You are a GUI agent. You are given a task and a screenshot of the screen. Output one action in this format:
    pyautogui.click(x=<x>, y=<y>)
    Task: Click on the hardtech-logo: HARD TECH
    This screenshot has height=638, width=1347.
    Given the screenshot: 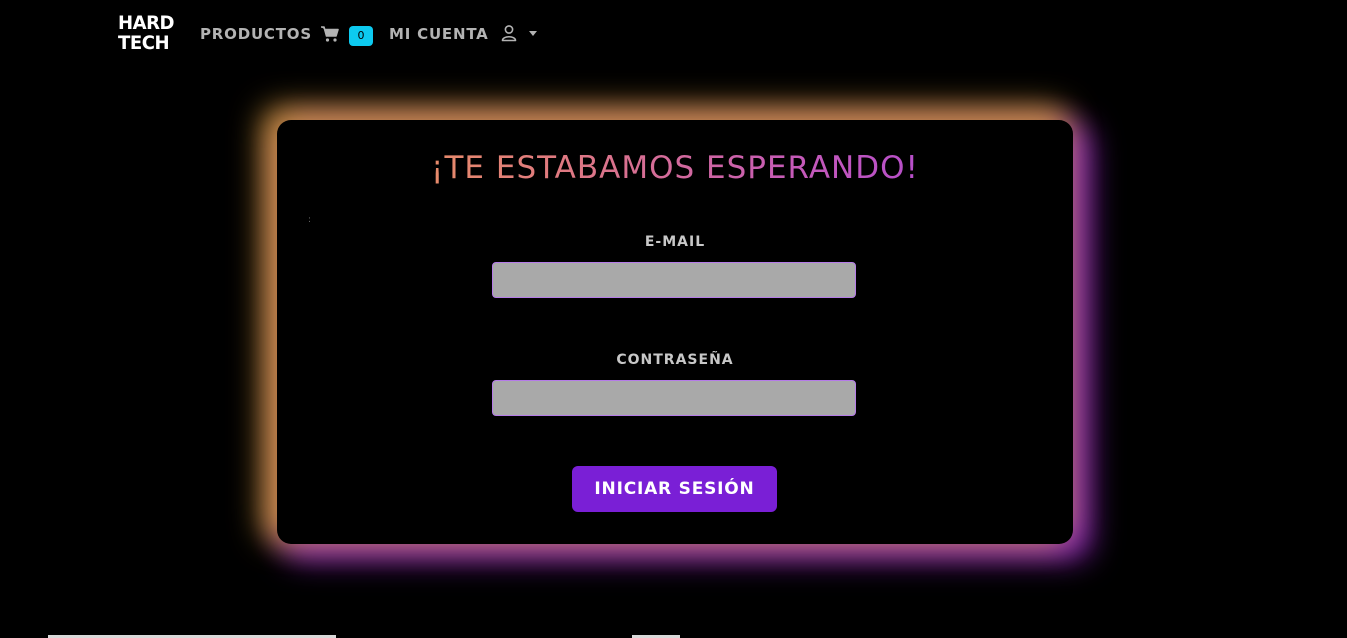 What is the action you would take?
    pyautogui.click(x=148, y=35)
    